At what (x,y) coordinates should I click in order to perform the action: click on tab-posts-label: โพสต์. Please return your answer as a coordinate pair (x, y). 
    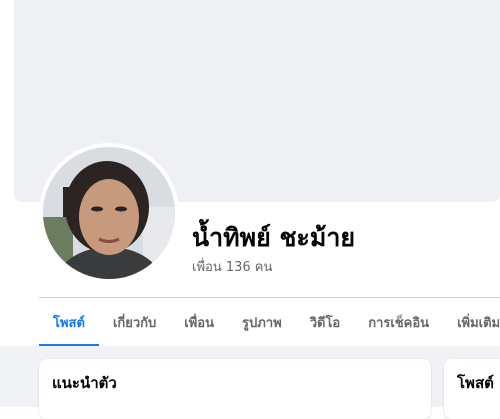
    Looking at the image, I should click on (69, 323).